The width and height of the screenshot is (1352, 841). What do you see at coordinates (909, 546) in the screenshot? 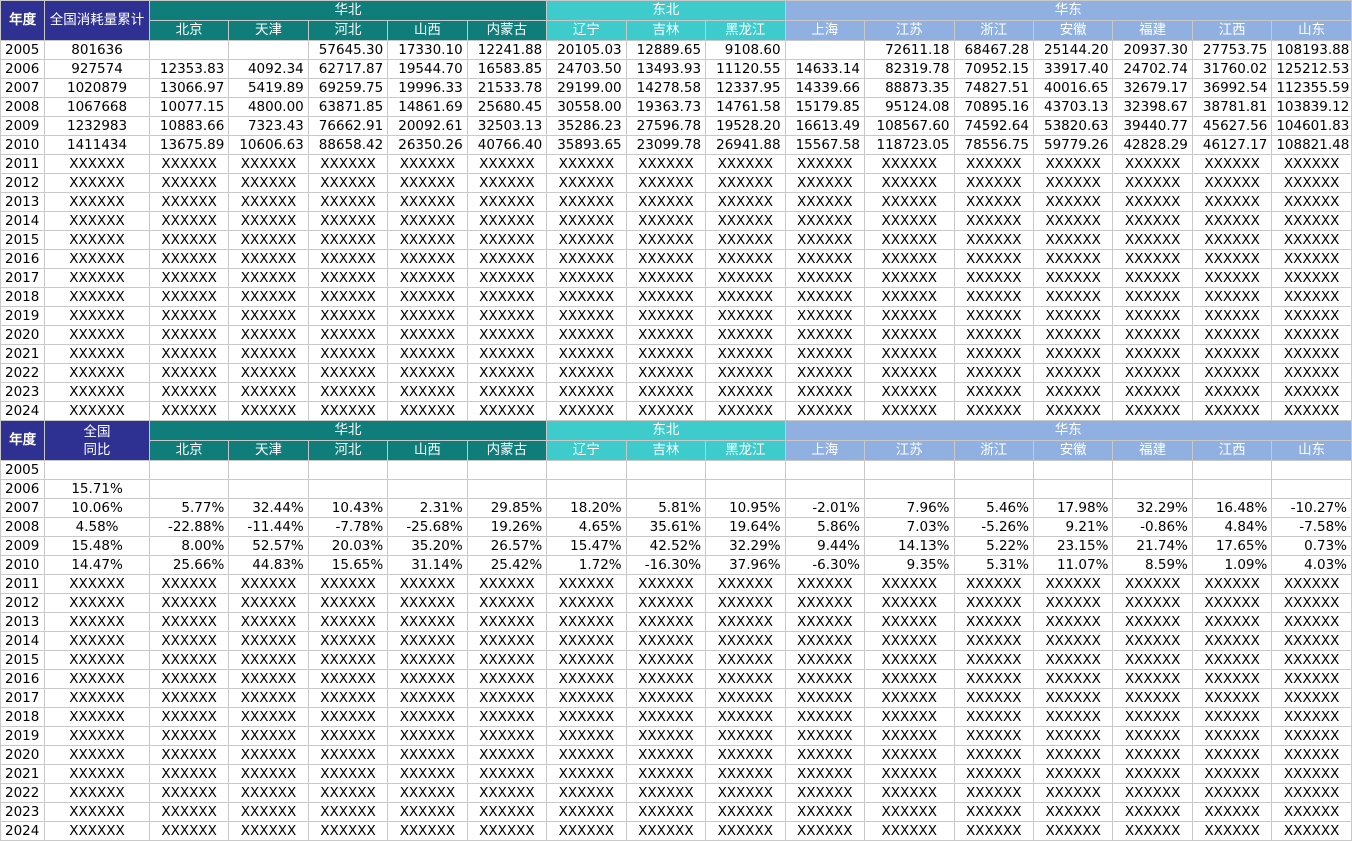
I see `value-cell: 14.13%` at bounding box center [909, 546].